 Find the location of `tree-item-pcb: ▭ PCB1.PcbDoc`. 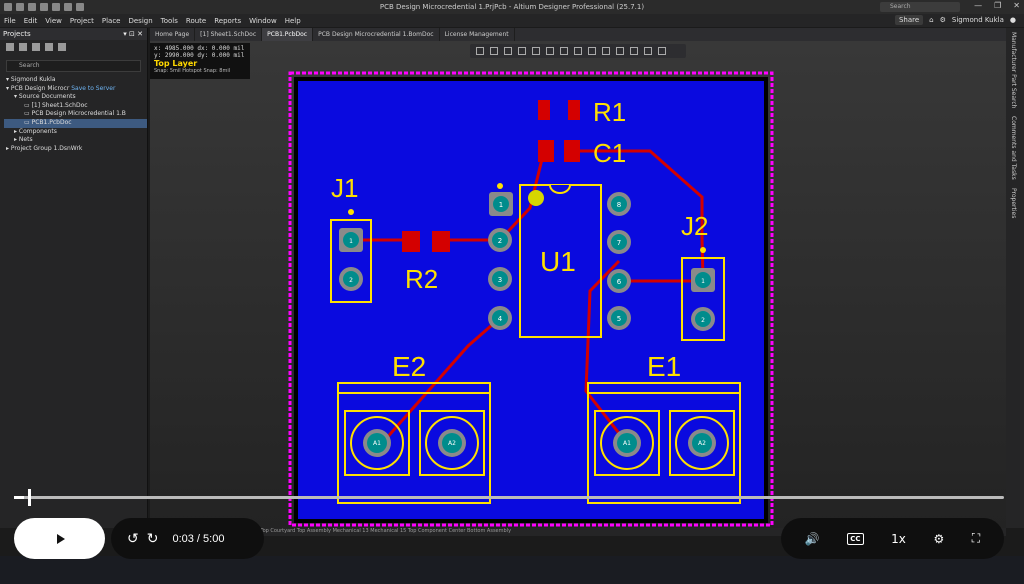

tree-item-pcb: ▭ PCB1.PcbDoc is located at coordinates (75, 123).